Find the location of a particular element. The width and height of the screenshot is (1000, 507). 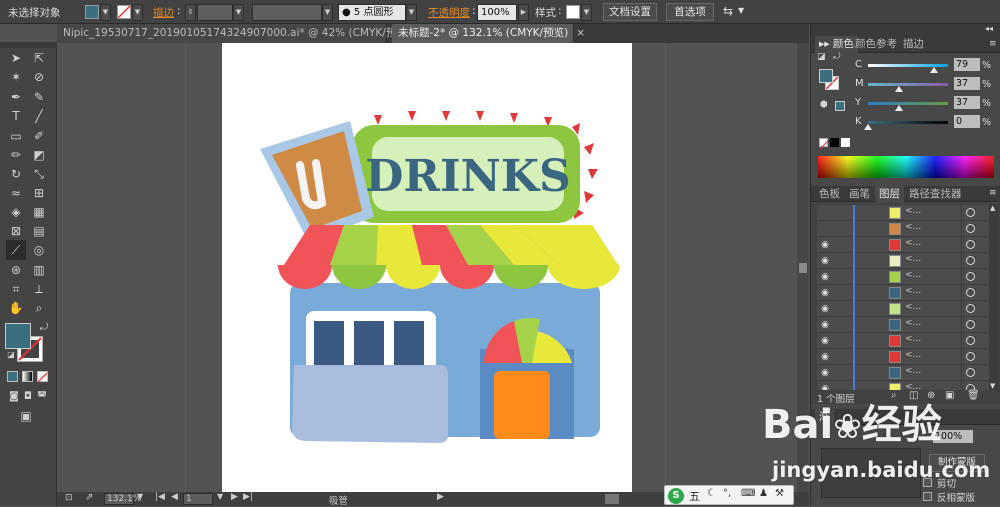

close-icon: × is located at coordinates (580, 33).